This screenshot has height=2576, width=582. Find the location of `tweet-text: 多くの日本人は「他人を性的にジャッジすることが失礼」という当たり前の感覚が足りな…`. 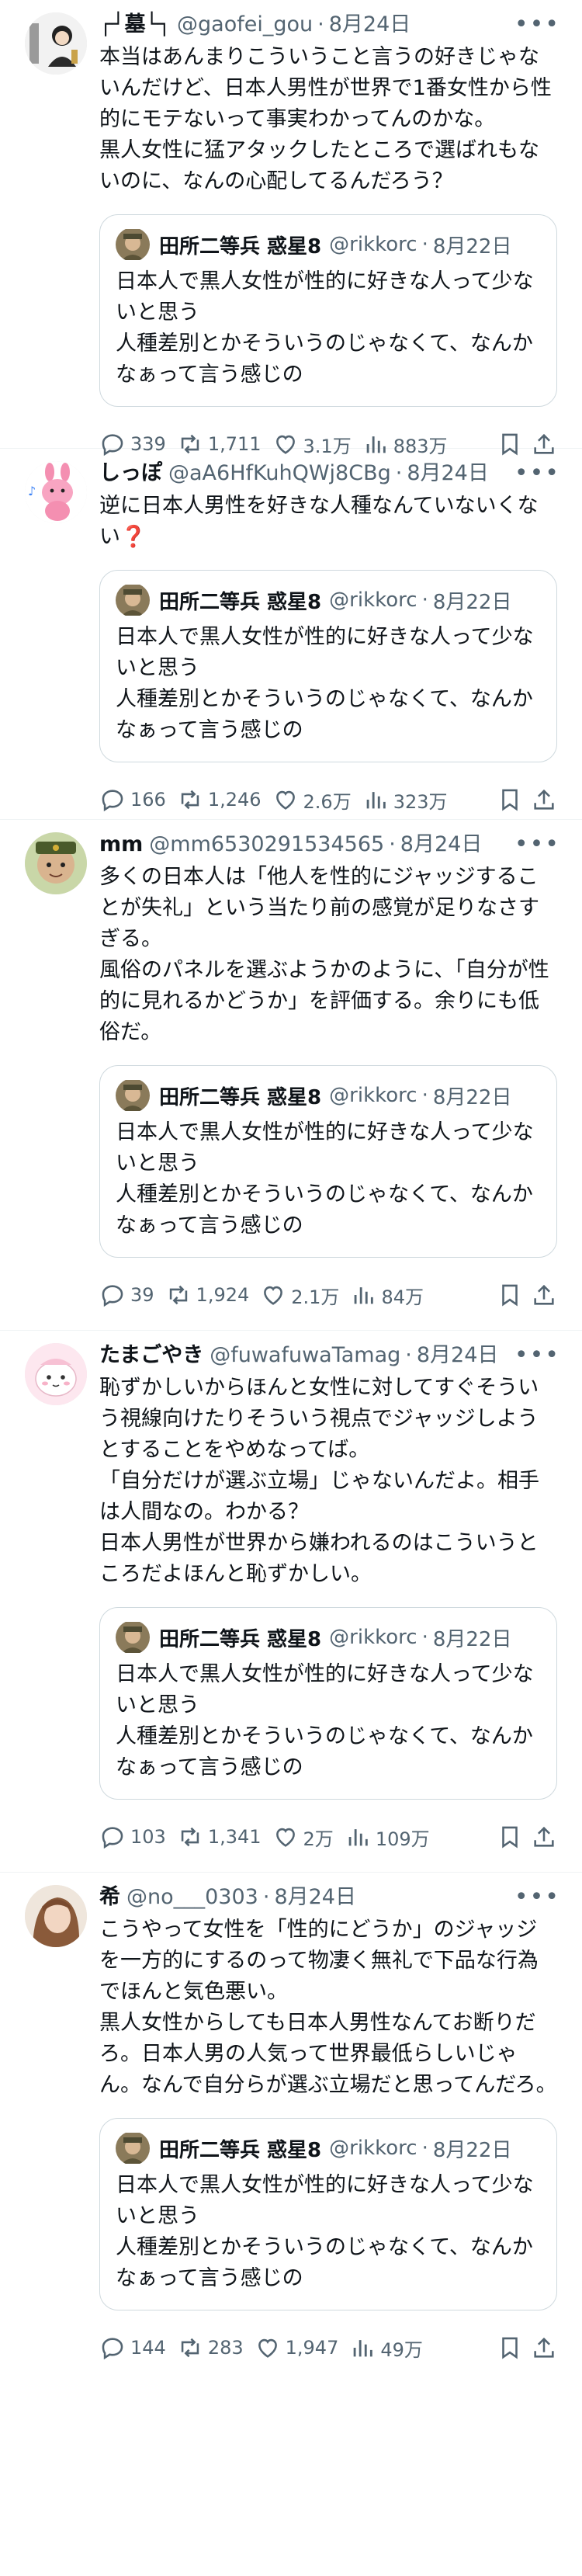

tweet-text: 多くの日本人は「他人を性的にジャッジすることが失礼」という当たり前の感覚が足りな… is located at coordinates (324, 954).